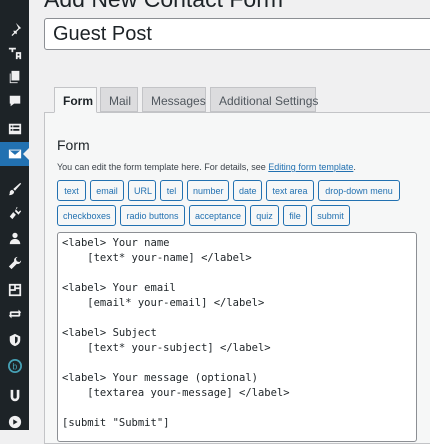  What do you see at coordinates (264, 99) in the screenshot?
I see `tab-additional-settings: Additional Settings` at bounding box center [264, 99].